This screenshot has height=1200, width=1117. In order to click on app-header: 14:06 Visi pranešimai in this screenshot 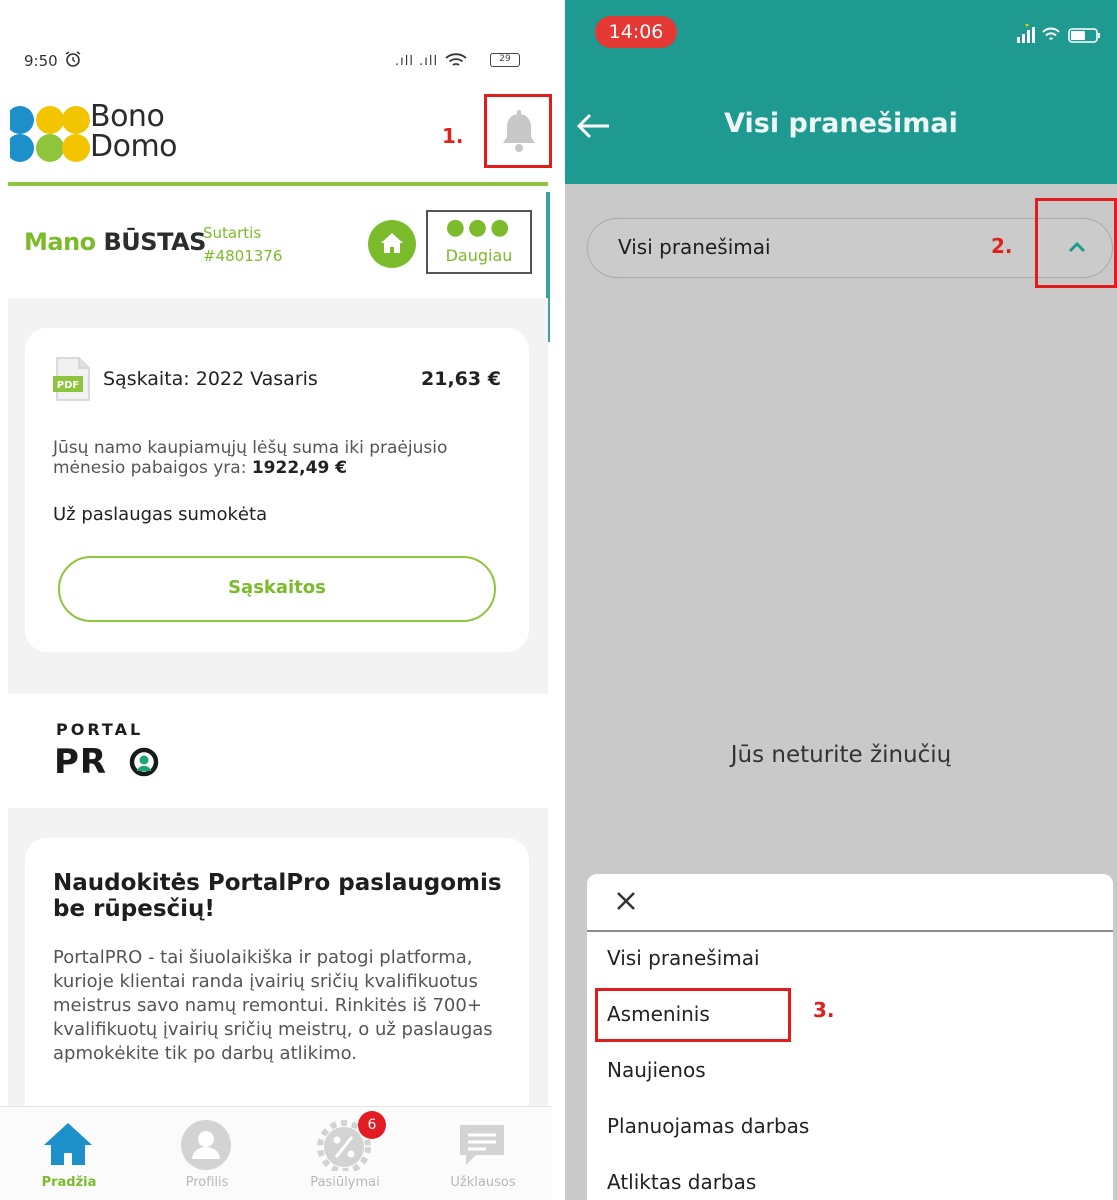, I will do `click(841, 92)`.